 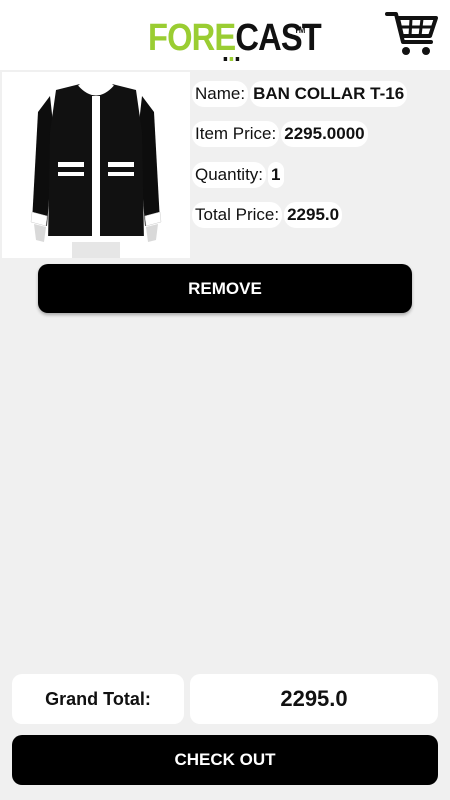 I want to click on name-label: Name:, so click(x=220, y=94).